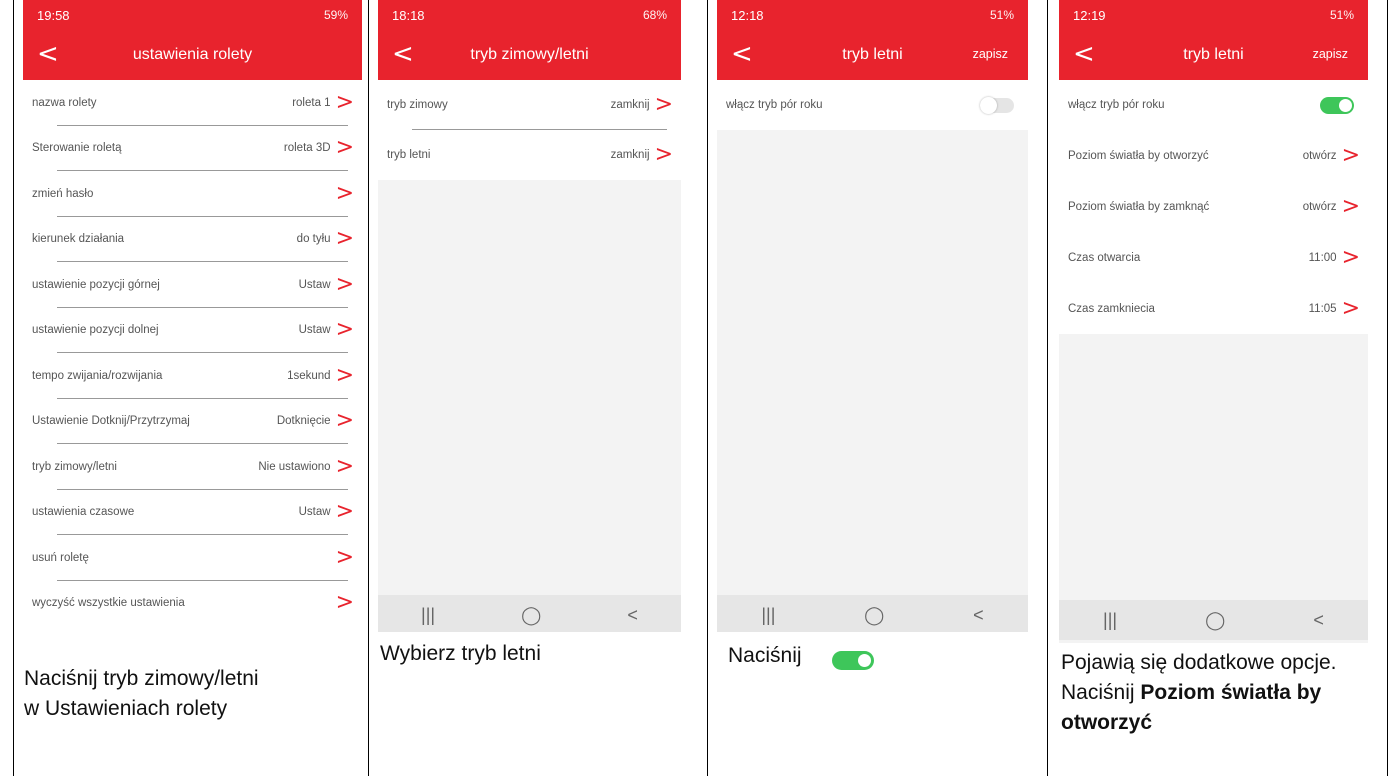 The image size is (1393, 776). Describe the element at coordinates (96, 284) in the screenshot. I see `list-item-label: ustawienie pozycji górnej` at that location.